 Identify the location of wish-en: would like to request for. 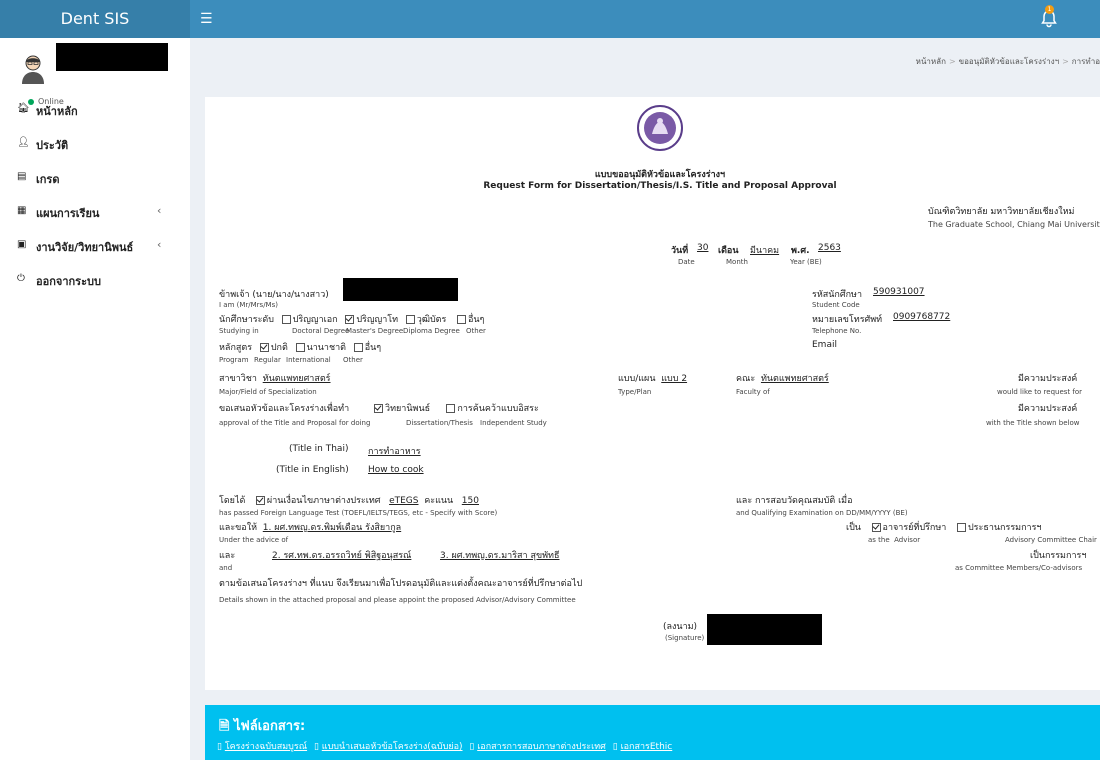
(1039, 392).